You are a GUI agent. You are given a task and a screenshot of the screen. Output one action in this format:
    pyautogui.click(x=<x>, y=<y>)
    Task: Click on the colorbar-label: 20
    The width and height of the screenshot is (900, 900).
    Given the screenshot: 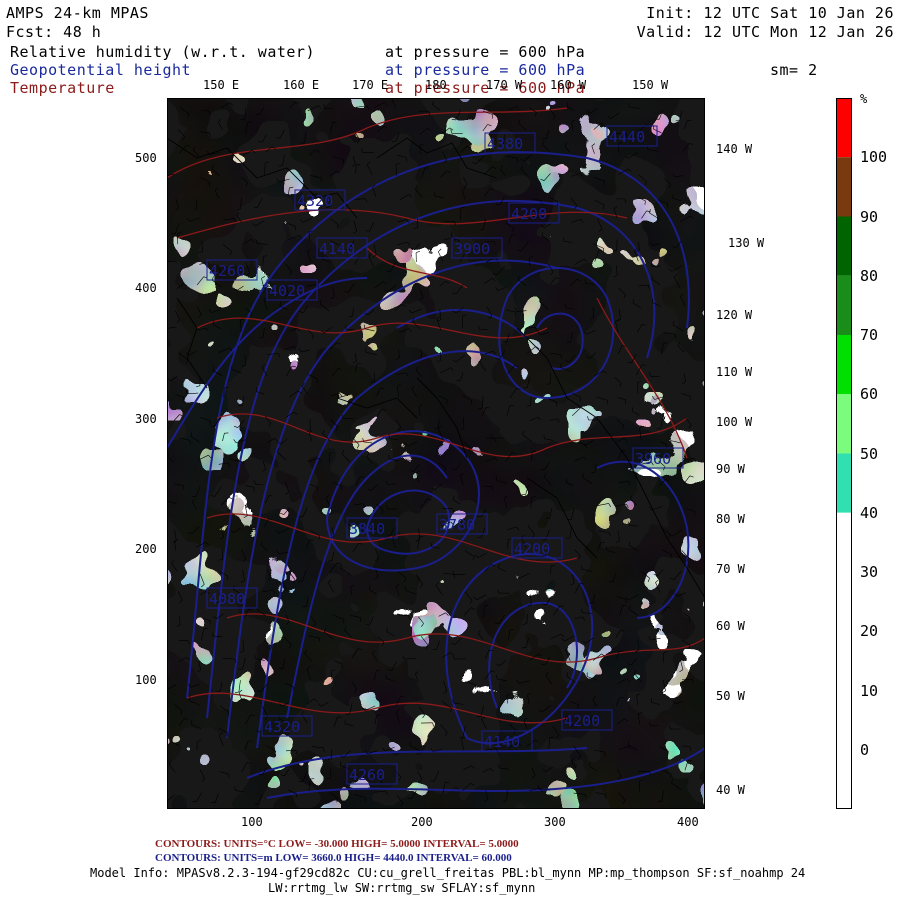 What is the action you would take?
    pyautogui.click(x=869, y=631)
    